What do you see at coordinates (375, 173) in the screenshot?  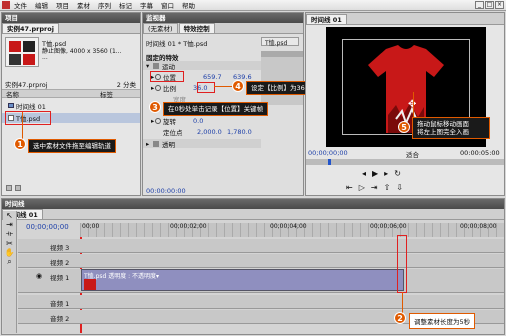 I see `play-icon: ▶` at bounding box center [375, 173].